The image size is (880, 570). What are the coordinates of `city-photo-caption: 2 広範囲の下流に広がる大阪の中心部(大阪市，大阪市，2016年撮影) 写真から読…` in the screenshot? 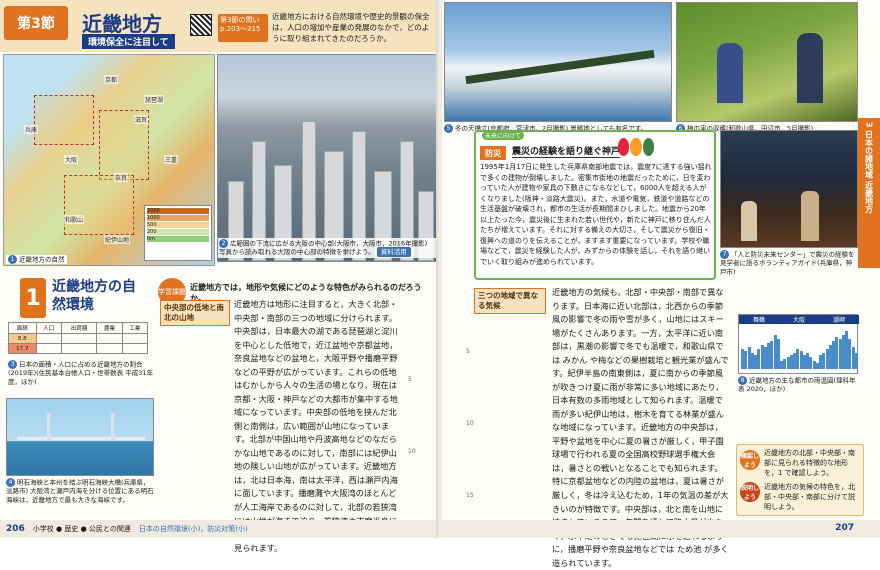 It's located at (327, 248).